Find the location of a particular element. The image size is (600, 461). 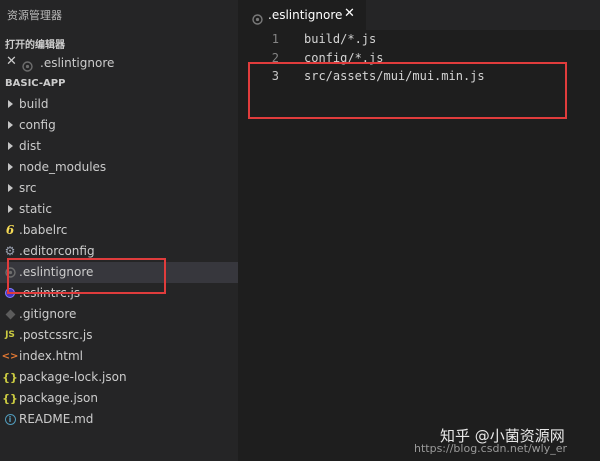

file-gitignore: .gitignore is located at coordinates (119, 314).